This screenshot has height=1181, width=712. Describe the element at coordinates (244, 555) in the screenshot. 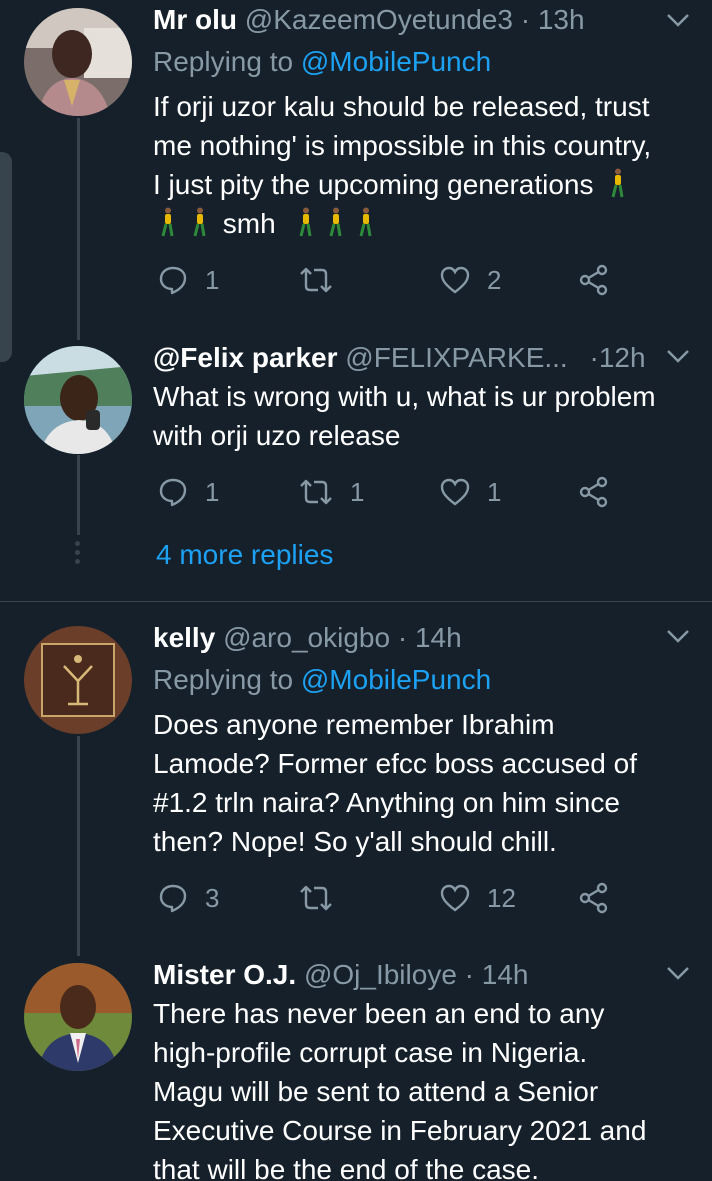

I see `more-replies-link: 4 more replies` at that location.